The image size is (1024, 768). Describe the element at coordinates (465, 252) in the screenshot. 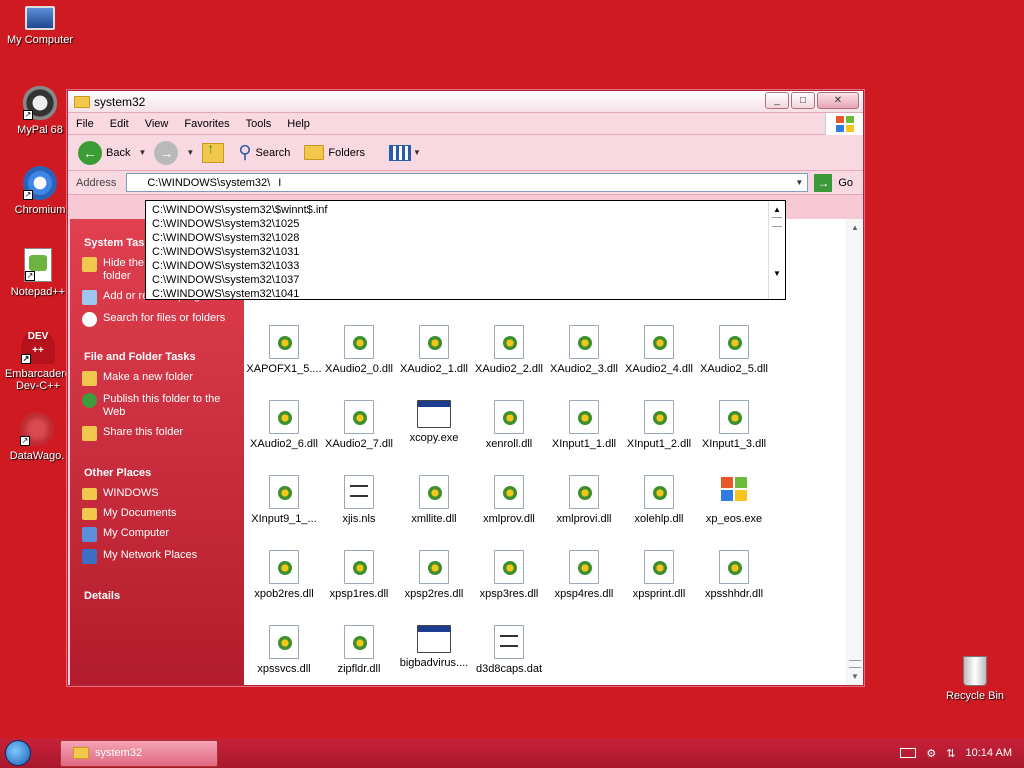

I see `autocomplete-item: C:\WINDOWS\system32\1031` at that location.